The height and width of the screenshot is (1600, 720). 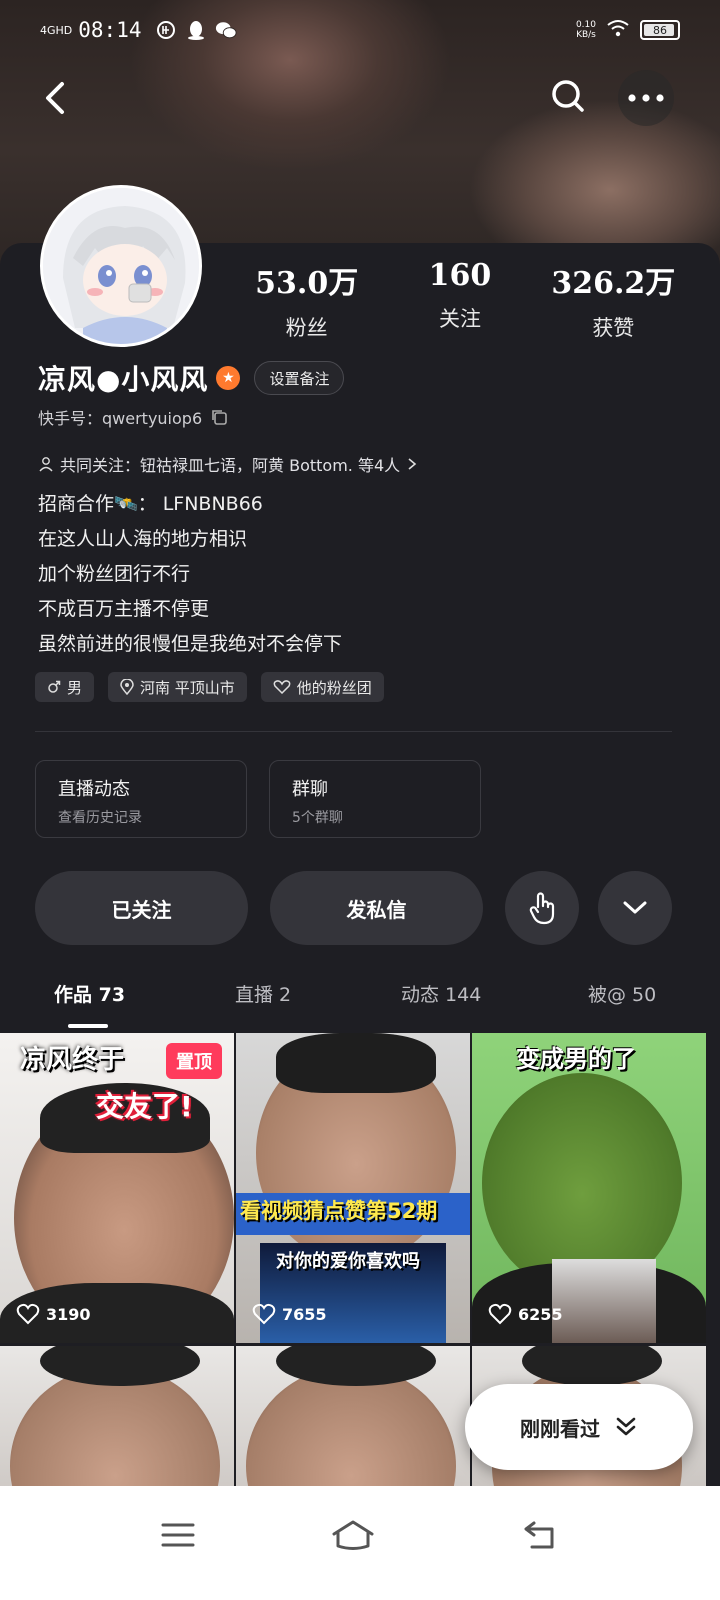 What do you see at coordinates (226, 30) in the screenshot?
I see `wechat-icon` at bounding box center [226, 30].